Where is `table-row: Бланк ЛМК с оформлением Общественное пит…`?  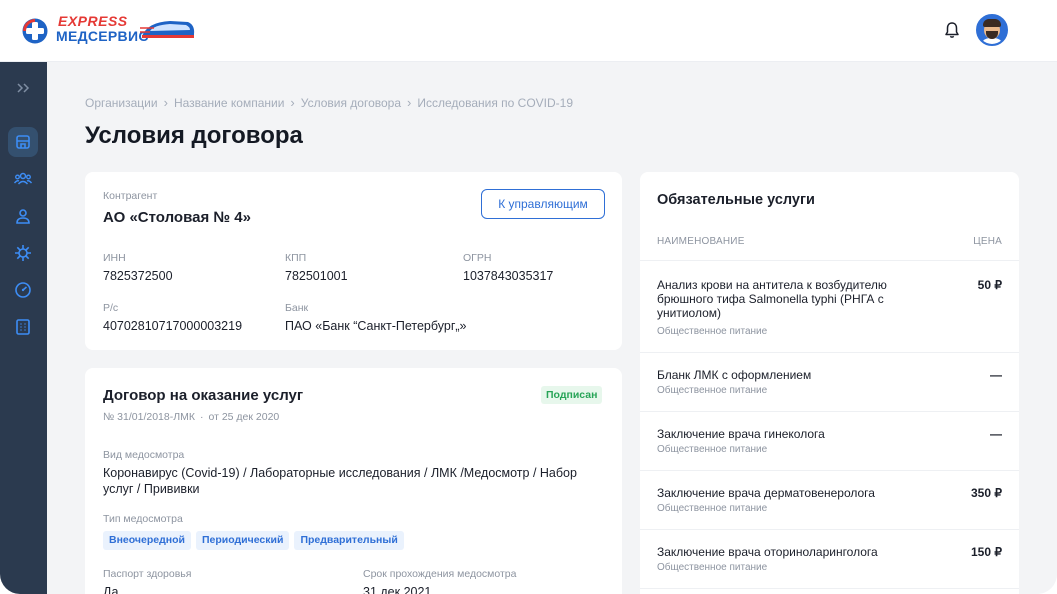 table-row: Бланк ЛМК с оформлением Общественное пит… is located at coordinates (829, 381).